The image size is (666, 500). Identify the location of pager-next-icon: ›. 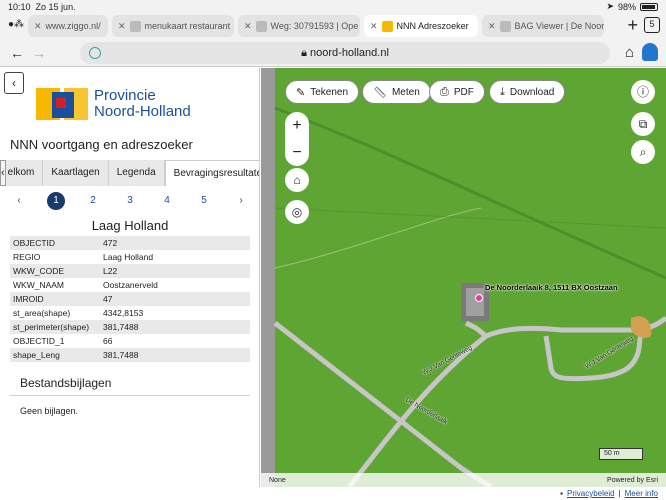
(241, 201).